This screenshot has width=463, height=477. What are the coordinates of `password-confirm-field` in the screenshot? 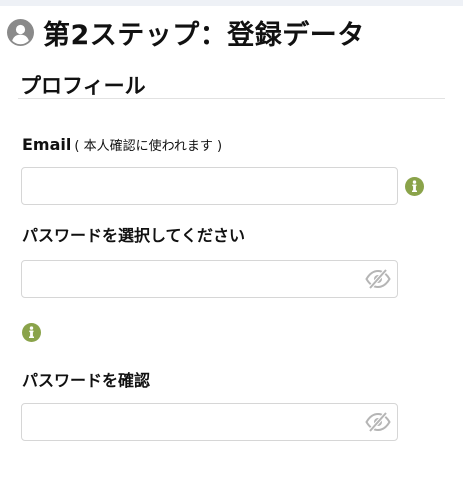 It's located at (197, 422).